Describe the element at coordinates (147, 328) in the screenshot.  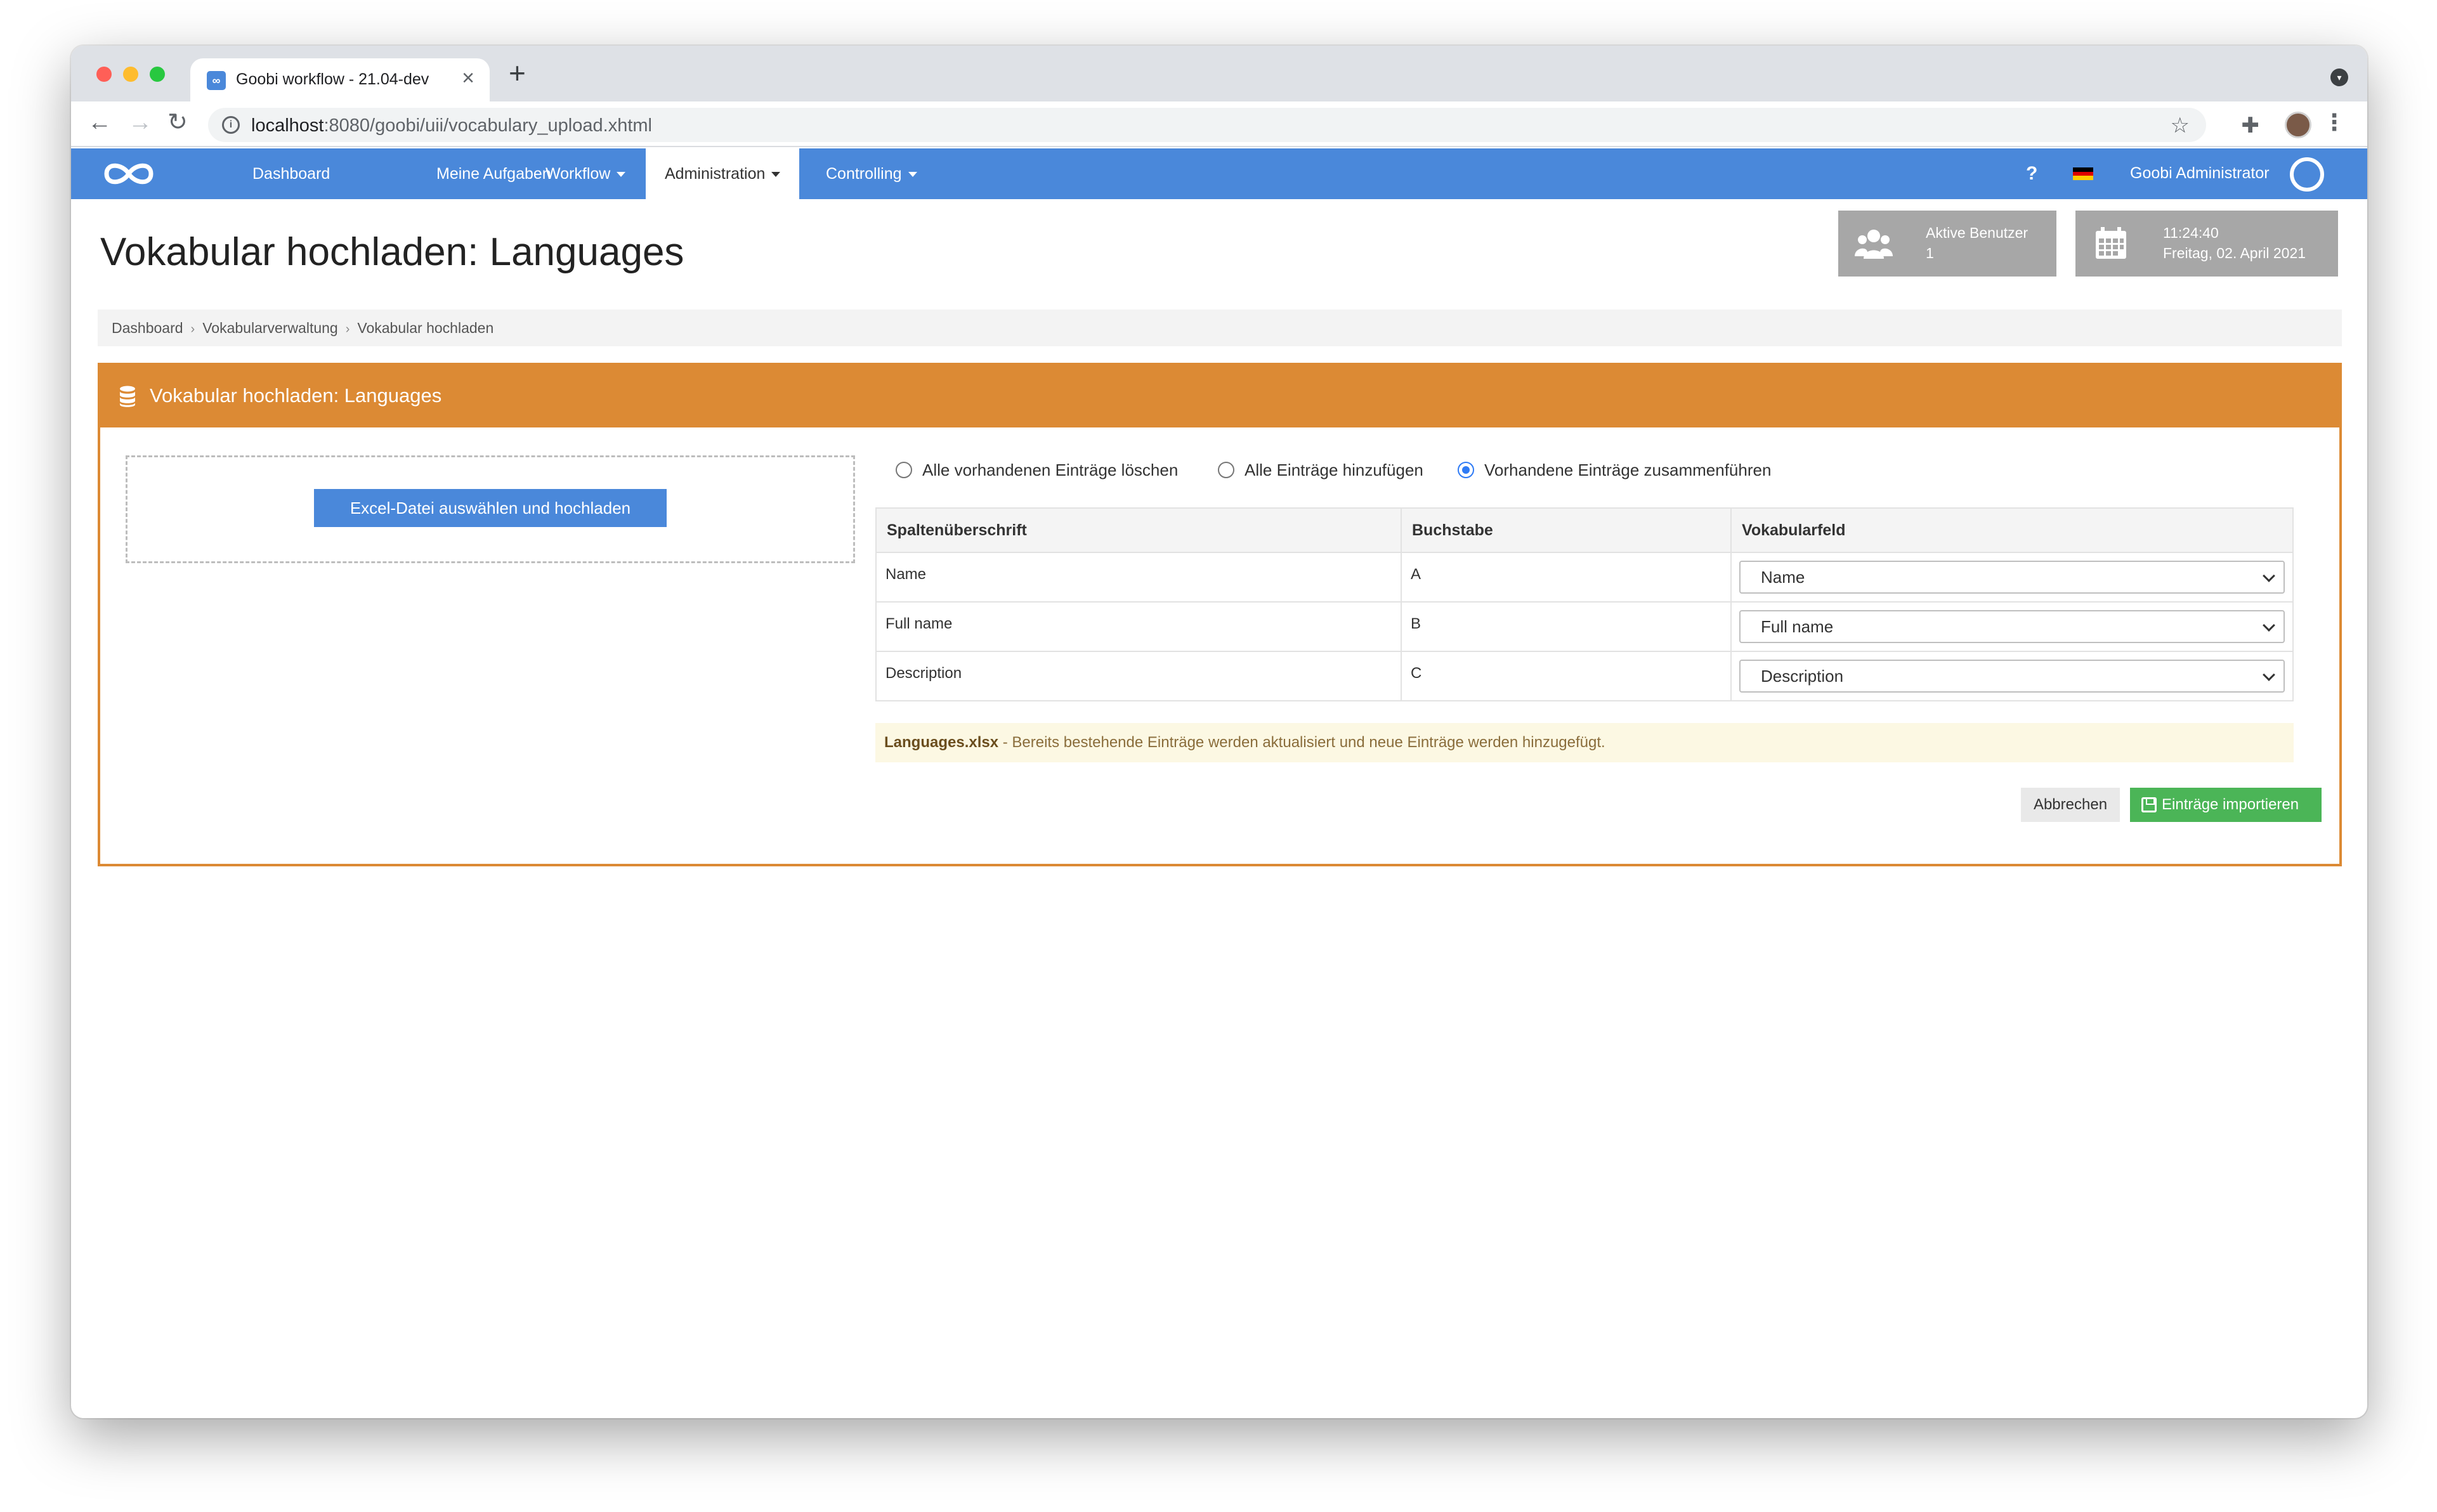
I see `breadcrumb-dashboard: Dashboard` at that location.